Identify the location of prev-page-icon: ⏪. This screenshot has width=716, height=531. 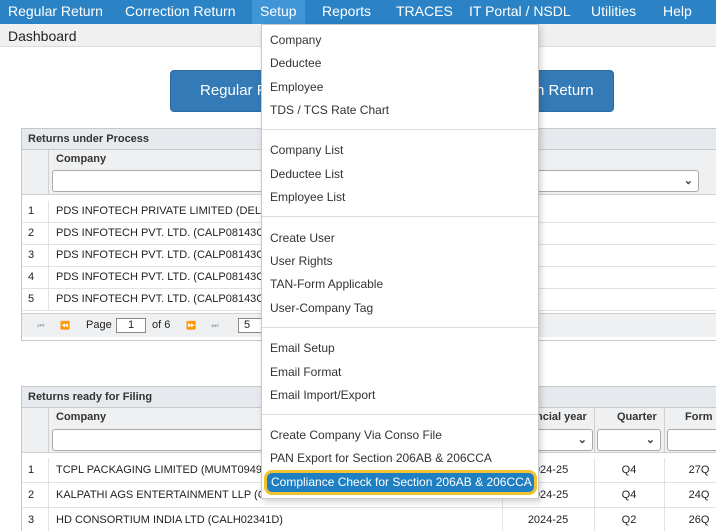
(65, 326).